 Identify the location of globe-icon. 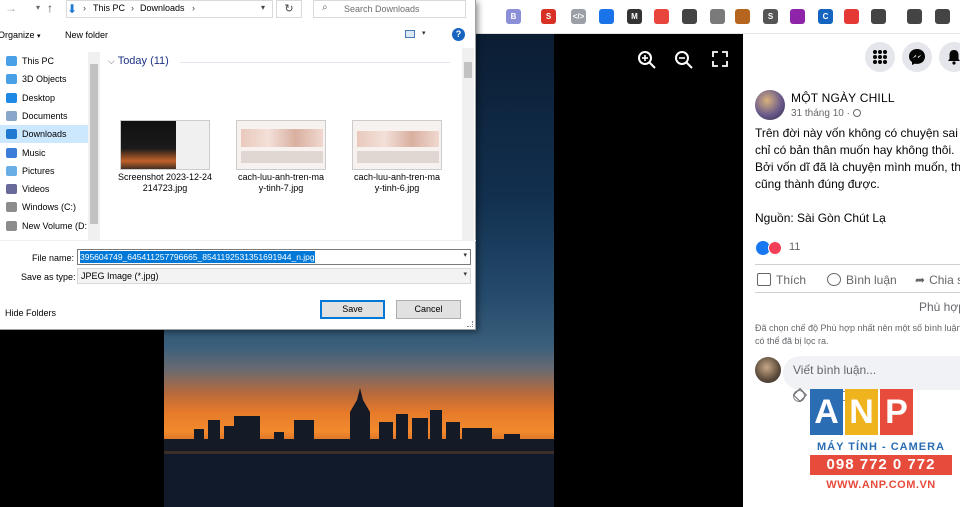
(856, 113).